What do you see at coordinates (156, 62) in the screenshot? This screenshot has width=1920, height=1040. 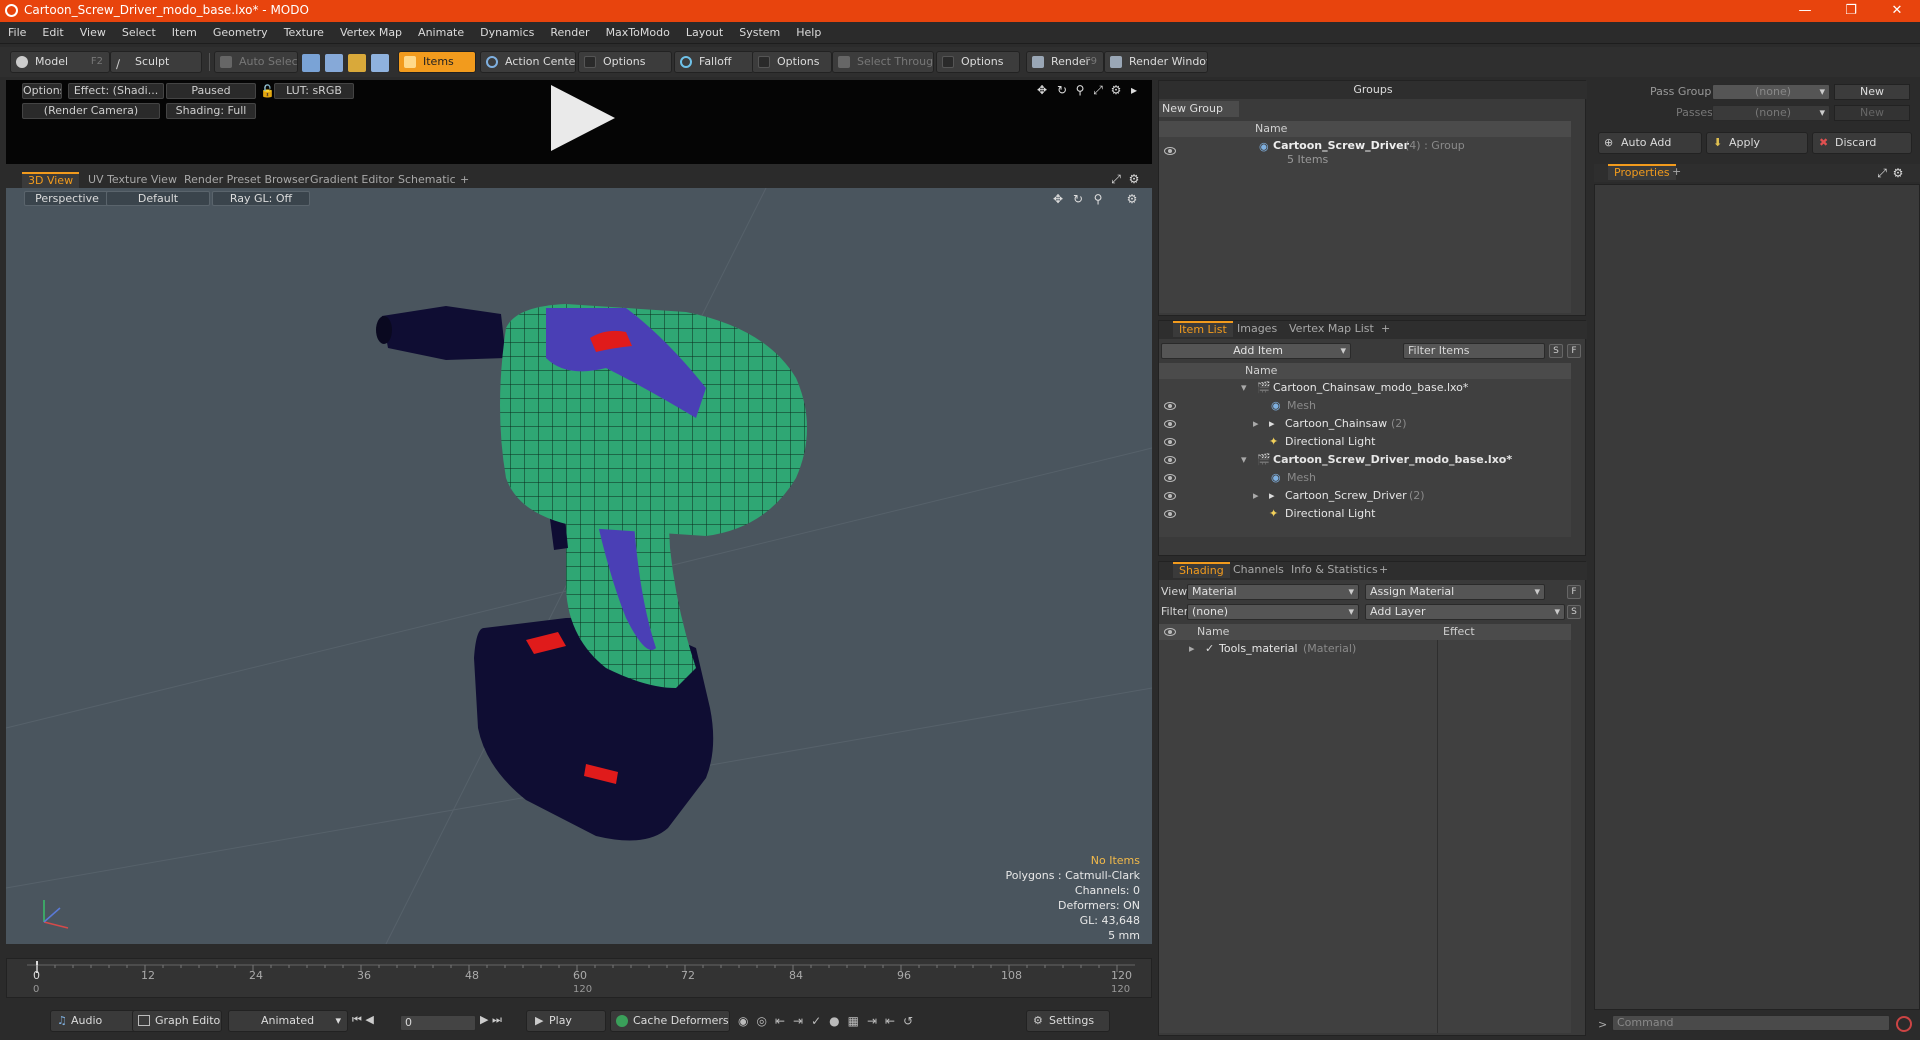 I see `sculpt-mode-button: ∕ Sculpt` at bounding box center [156, 62].